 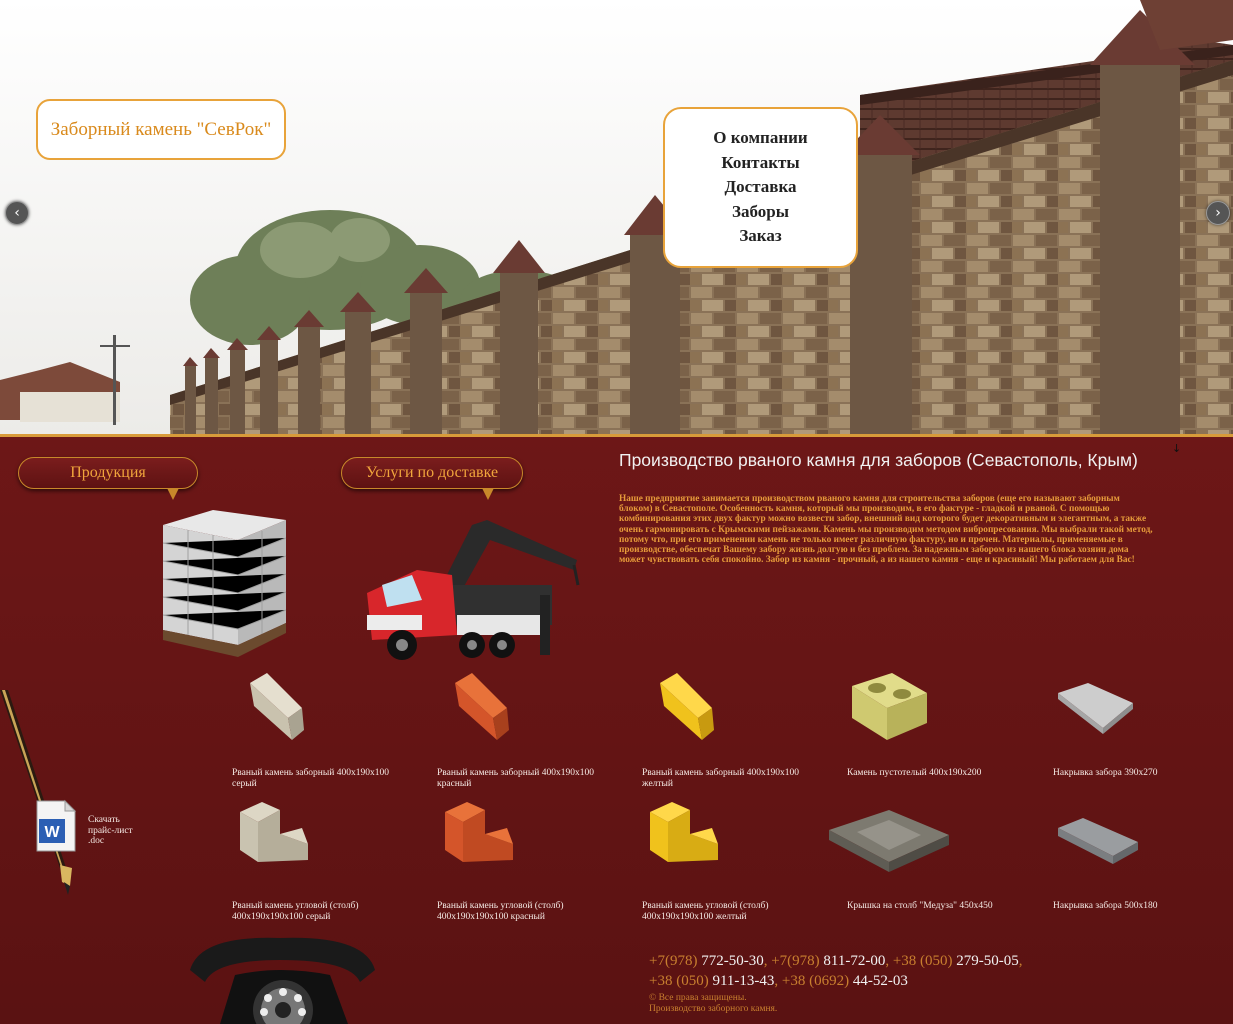 What do you see at coordinates (224, 582) in the screenshot?
I see `pallet-blocks-image` at bounding box center [224, 582].